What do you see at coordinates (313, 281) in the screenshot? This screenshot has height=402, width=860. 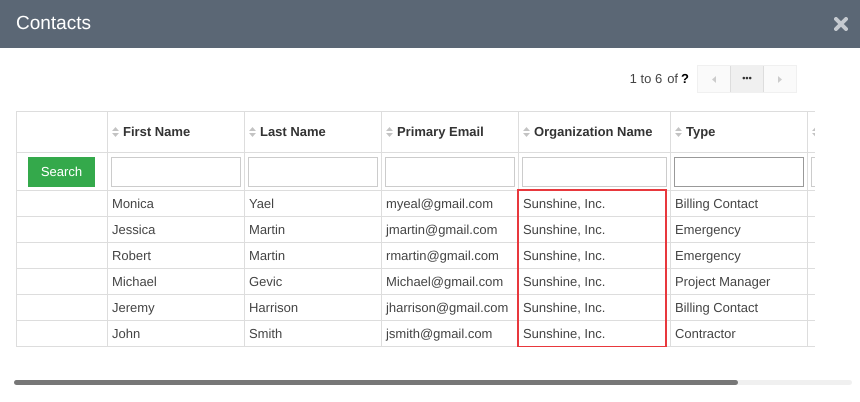 I see `table-cell: Gevic` at bounding box center [313, 281].